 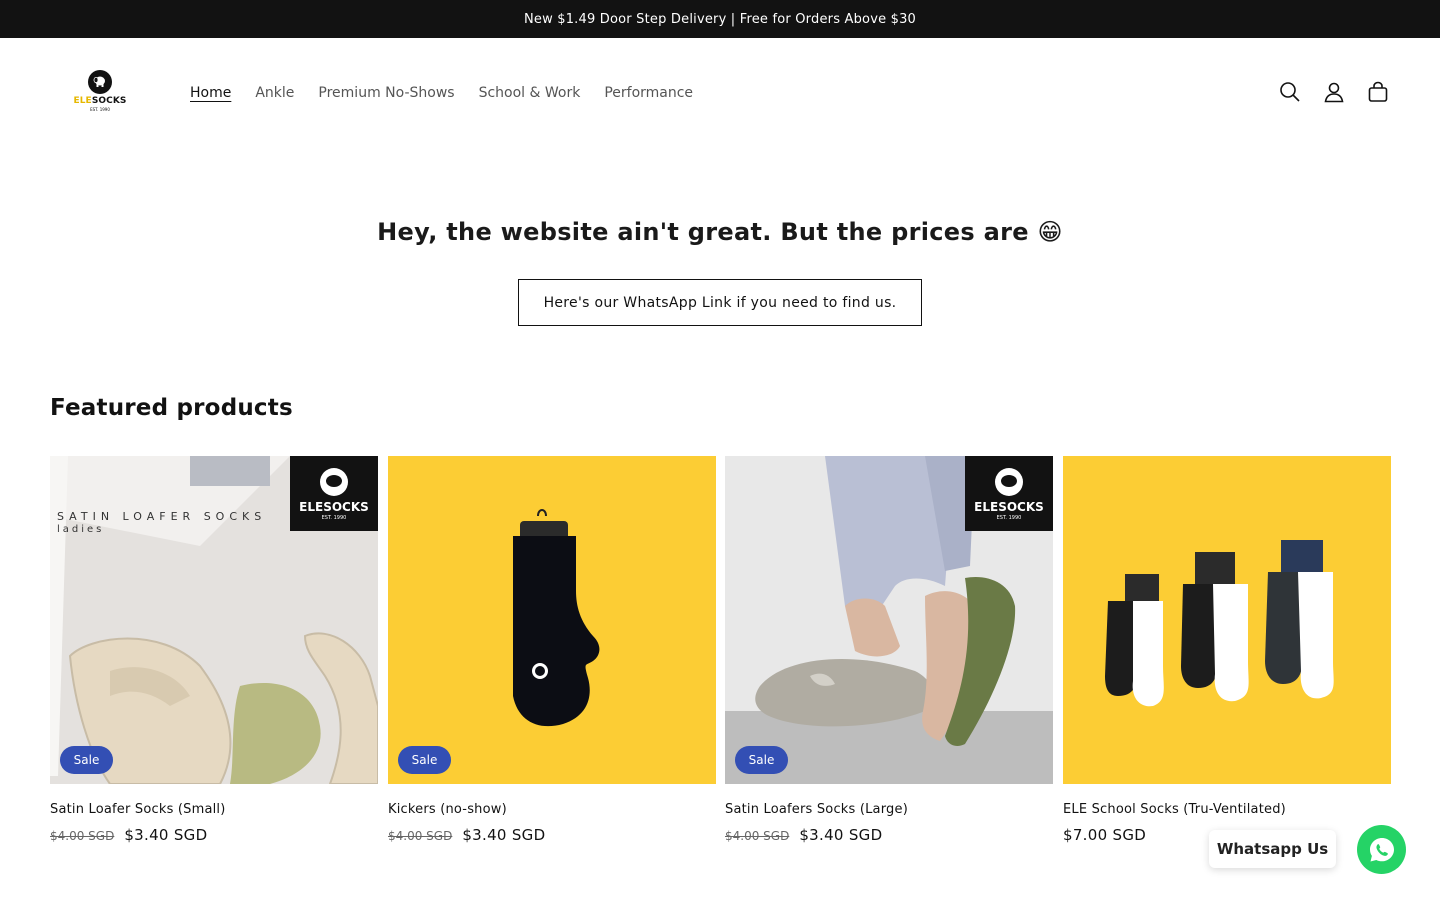 What do you see at coordinates (1227, 620) in the screenshot?
I see `product-image` at bounding box center [1227, 620].